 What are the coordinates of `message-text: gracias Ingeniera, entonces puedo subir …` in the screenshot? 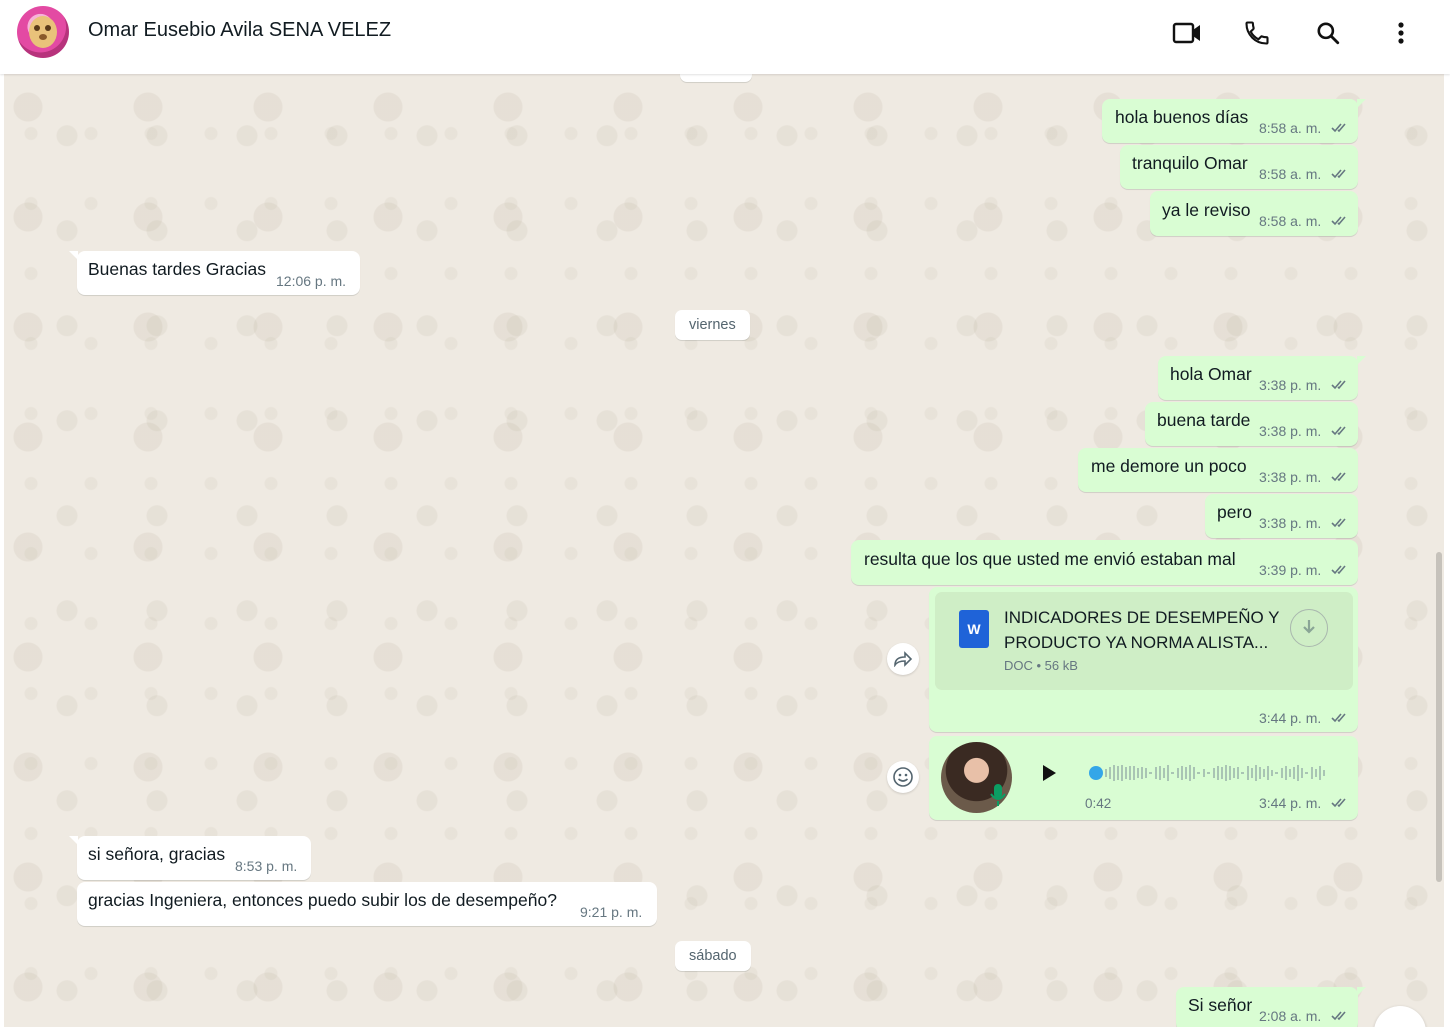 It's located at (322, 900).